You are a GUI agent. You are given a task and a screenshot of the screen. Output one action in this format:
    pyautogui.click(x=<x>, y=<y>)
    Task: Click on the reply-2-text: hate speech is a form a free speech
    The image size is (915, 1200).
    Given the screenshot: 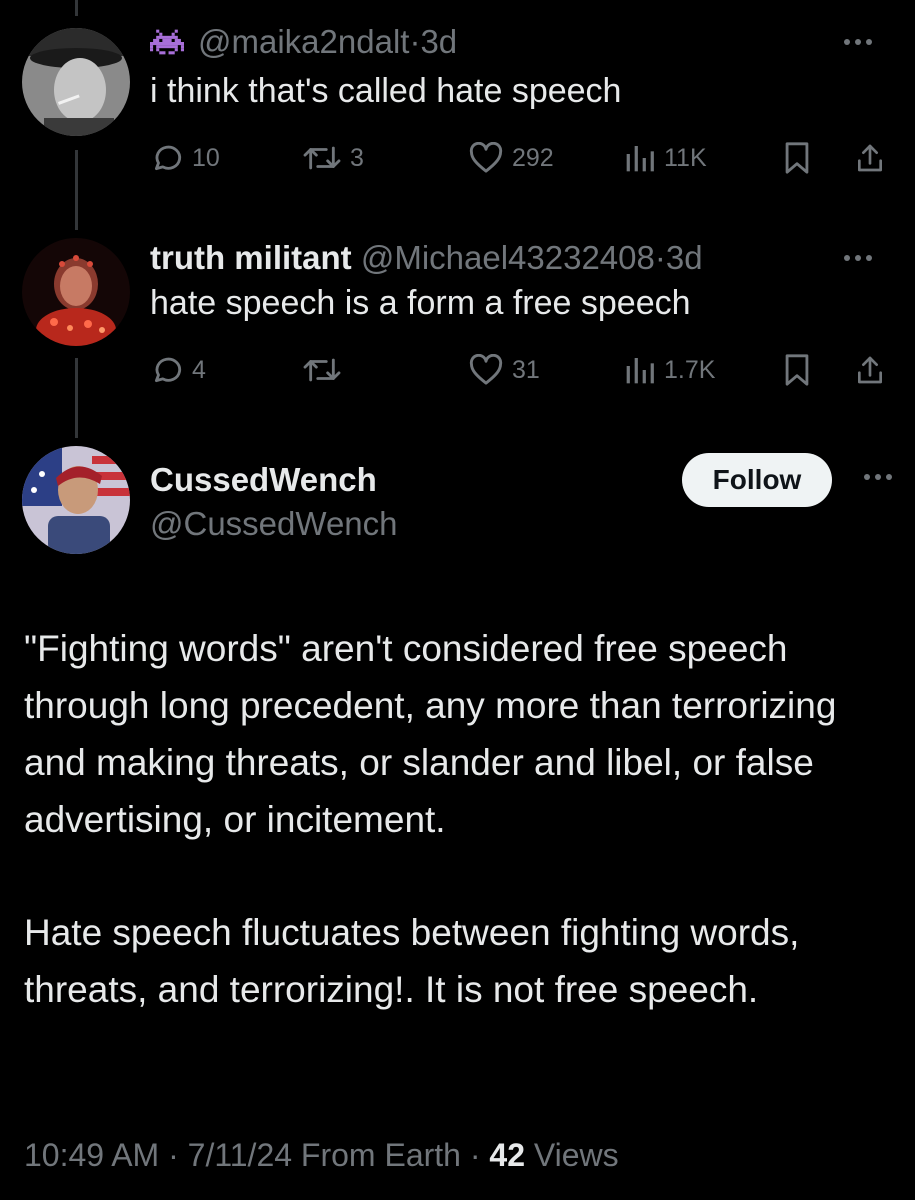 What is the action you would take?
    pyautogui.click(x=420, y=303)
    